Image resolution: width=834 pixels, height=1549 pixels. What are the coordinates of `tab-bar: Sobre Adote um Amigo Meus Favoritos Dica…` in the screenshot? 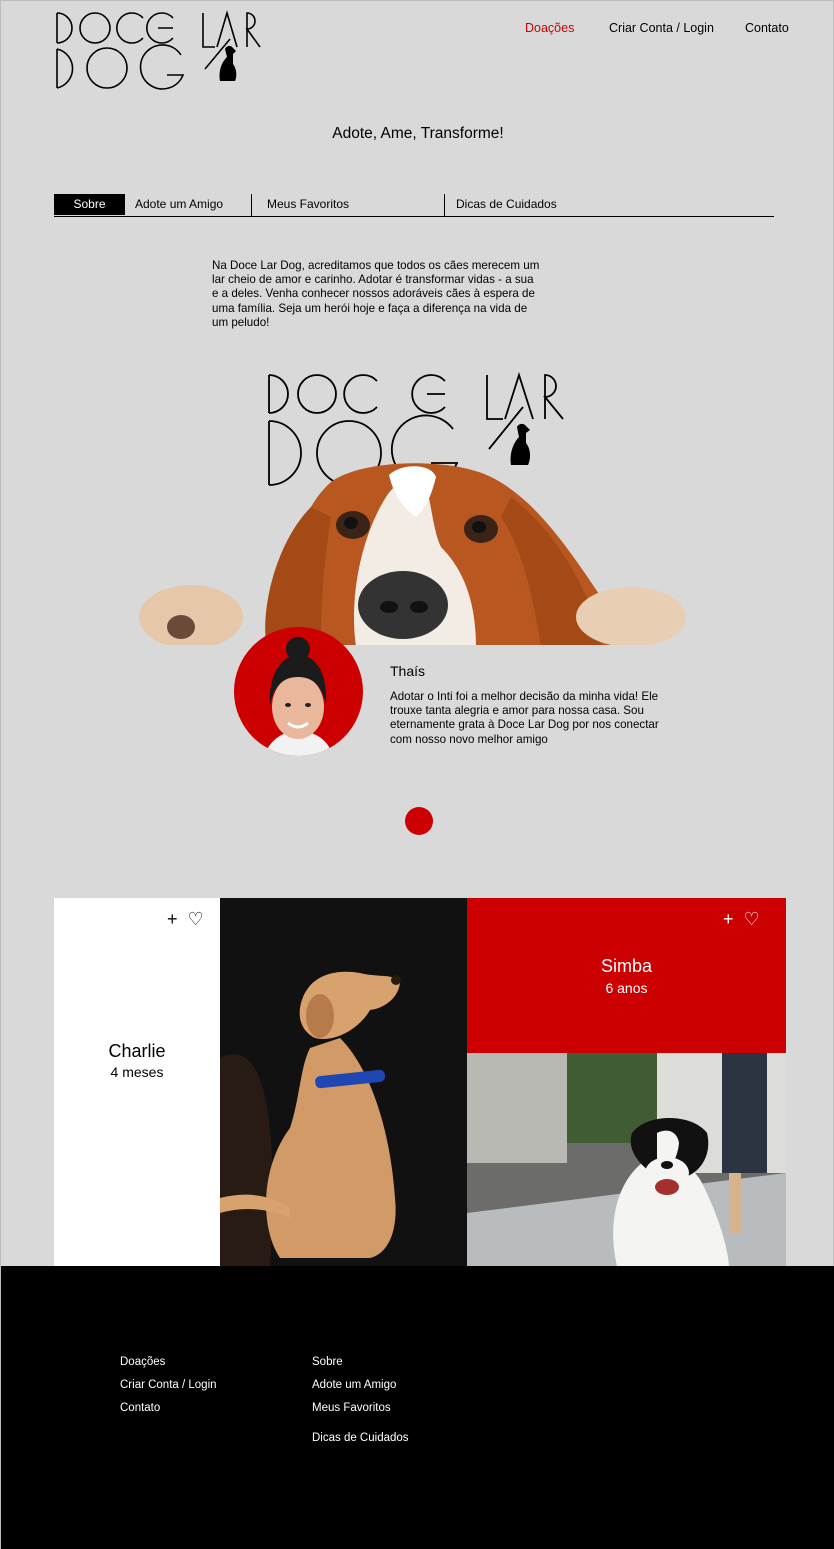 It's located at (414, 205).